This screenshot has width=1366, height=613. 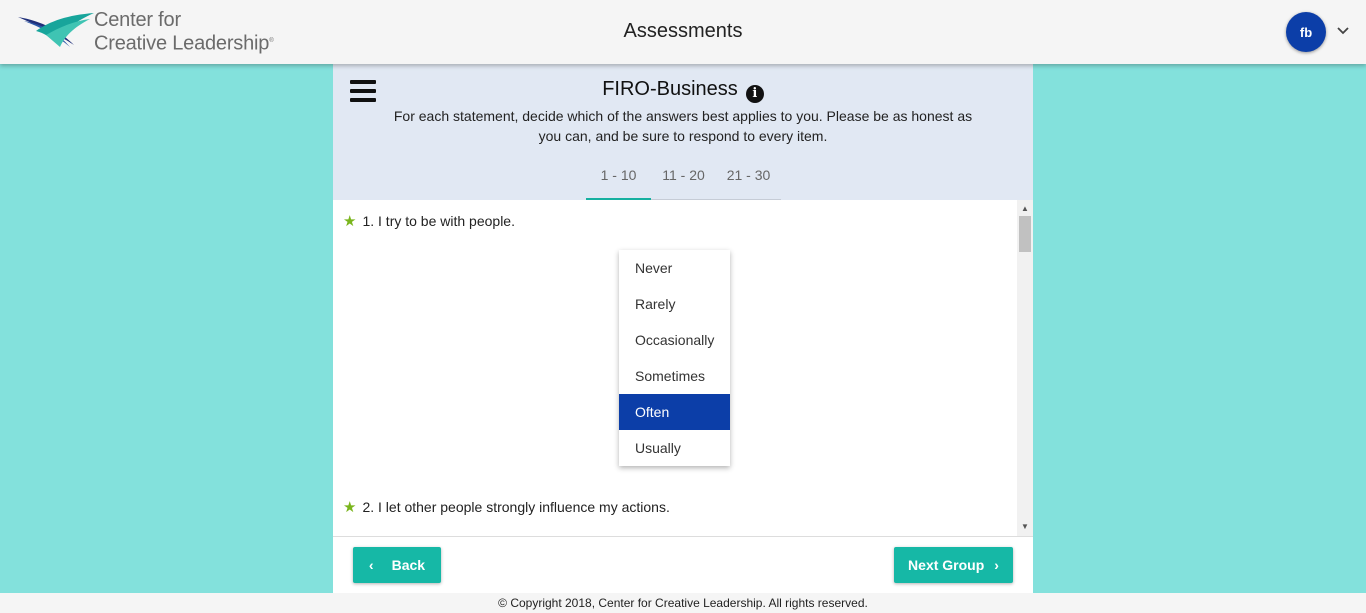 I want to click on option-usually: Usually, so click(x=674, y=448).